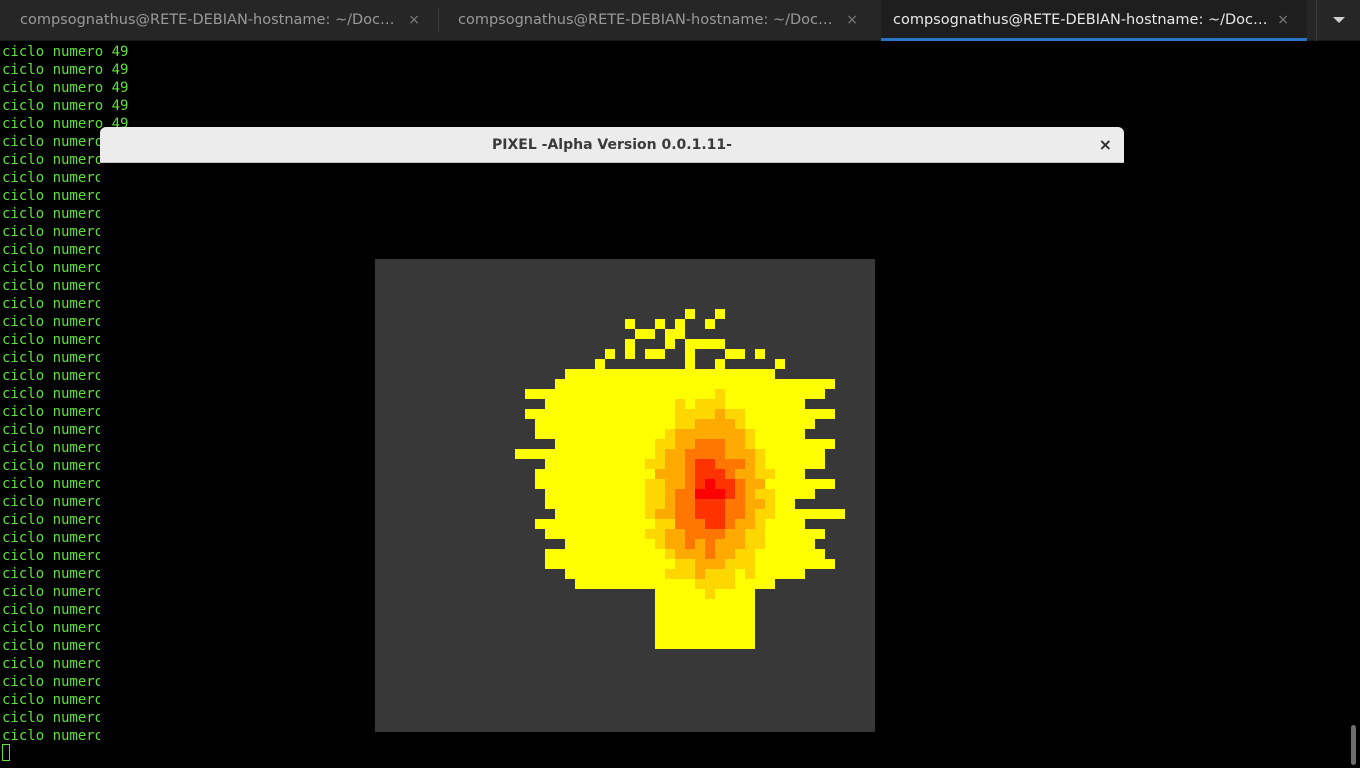 This screenshot has width=1360, height=768. Describe the element at coordinates (612, 145) in the screenshot. I see `window-titlebar: PIXEL -Alpha Version 0.0.1.11- ×` at that location.